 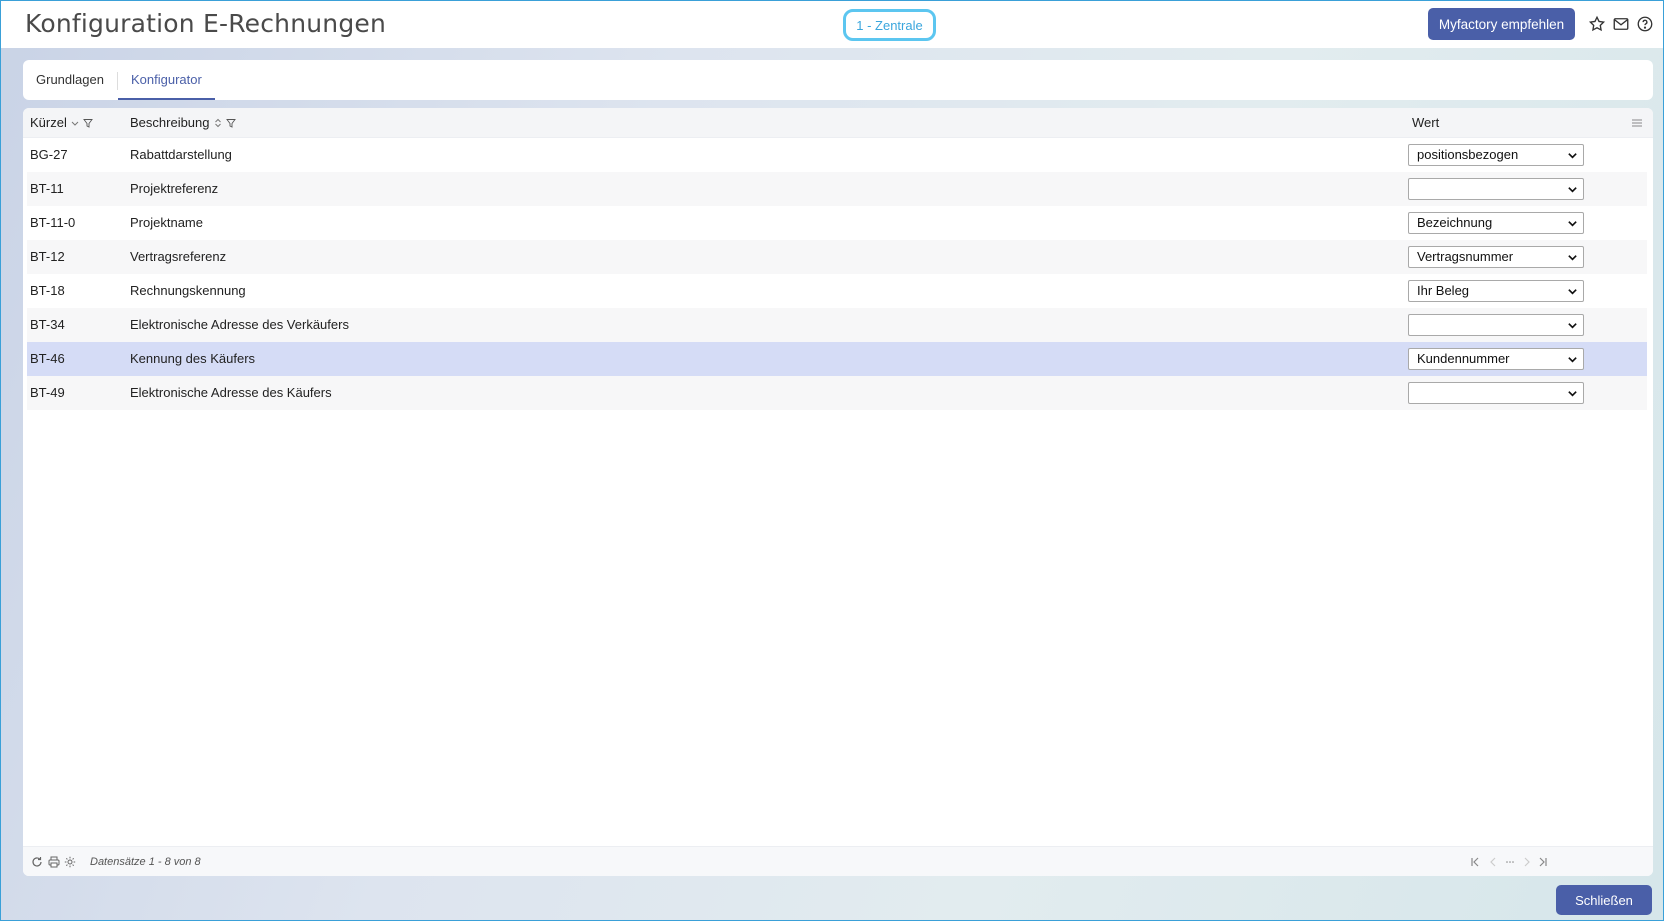 What do you see at coordinates (1597, 24) in the screenshot?
I see `star-icon` at bounding box center [1597, 24].